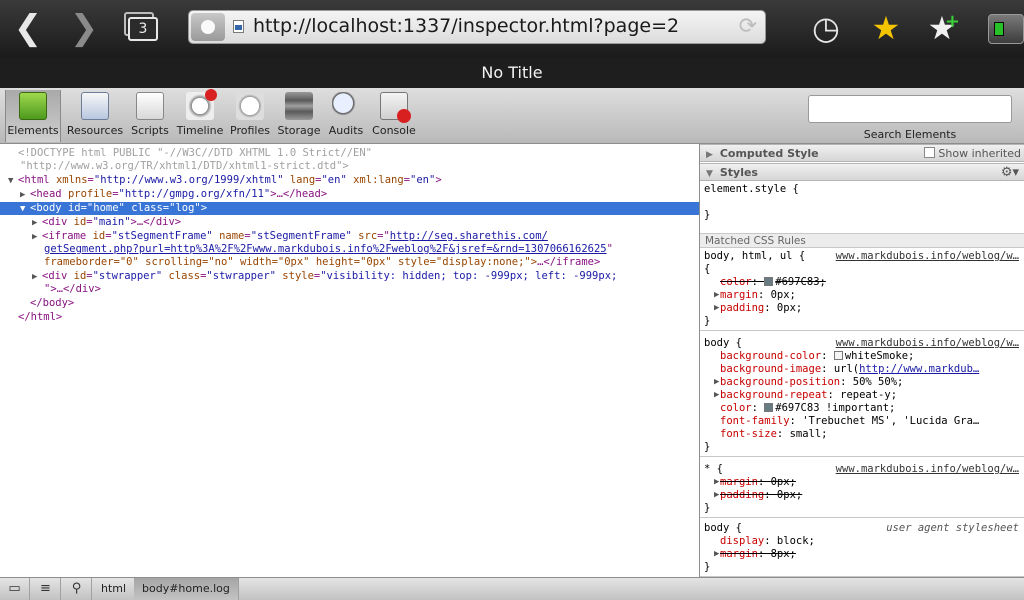 The height and width of the screenshot is (600, 1024). What do you see at coordinates (394, 116) in the screenshot?
I see `tab-console: Console` at bounding box center [394, 116].